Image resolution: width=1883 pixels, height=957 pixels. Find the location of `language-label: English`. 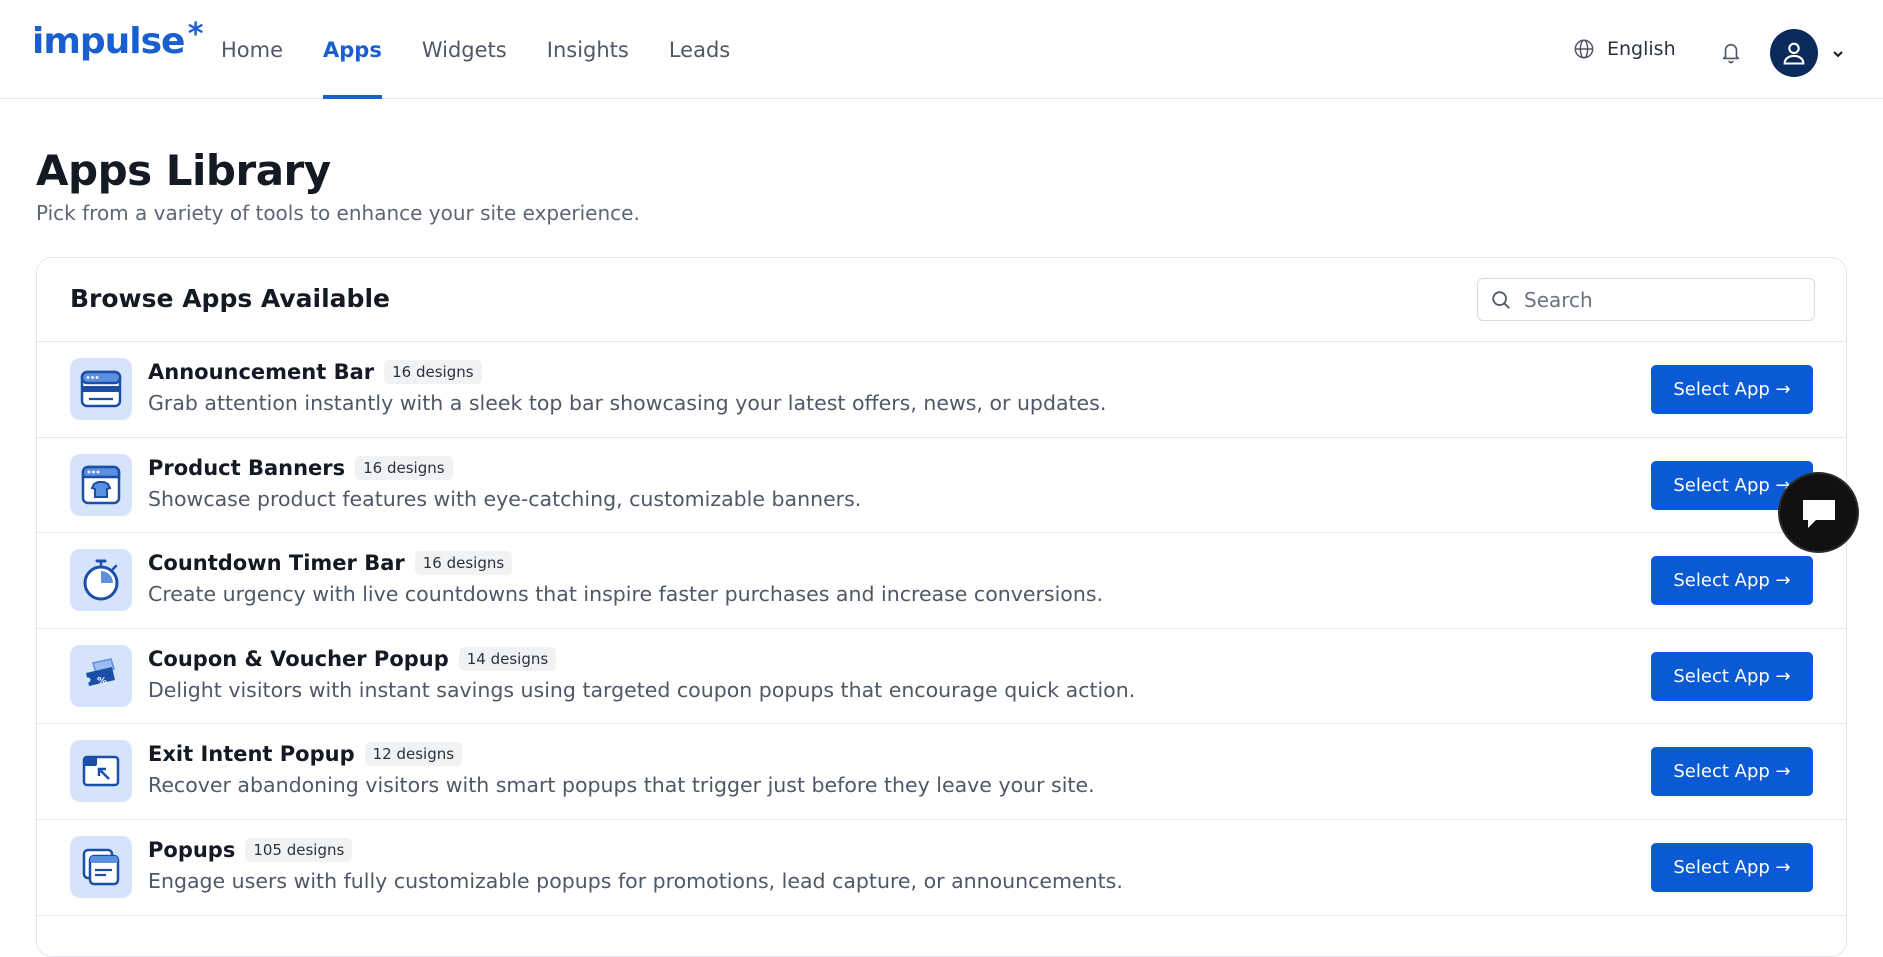

language-label: English is located at coordinates (1641, 49).